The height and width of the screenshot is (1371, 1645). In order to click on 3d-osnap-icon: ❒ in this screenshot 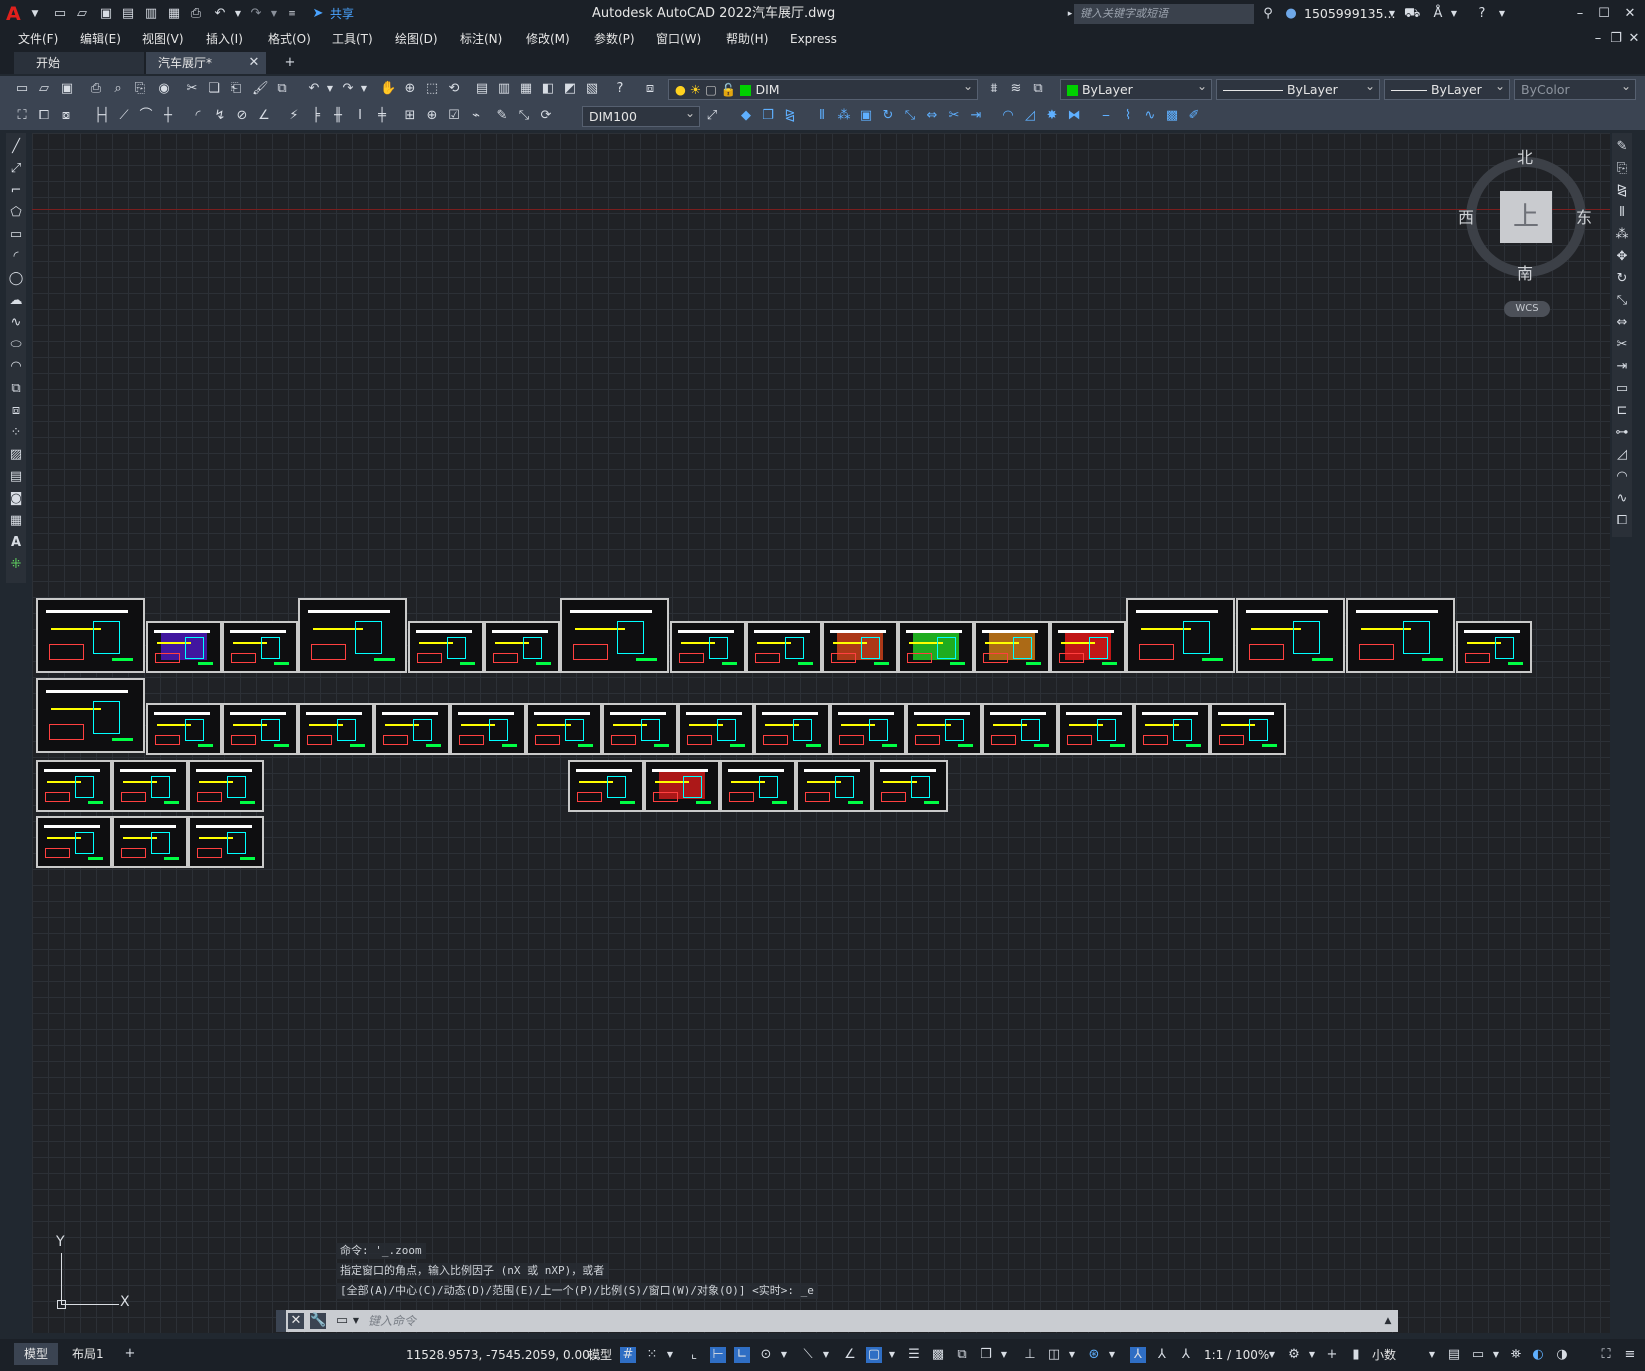, I will do `click(986, 1355)`.